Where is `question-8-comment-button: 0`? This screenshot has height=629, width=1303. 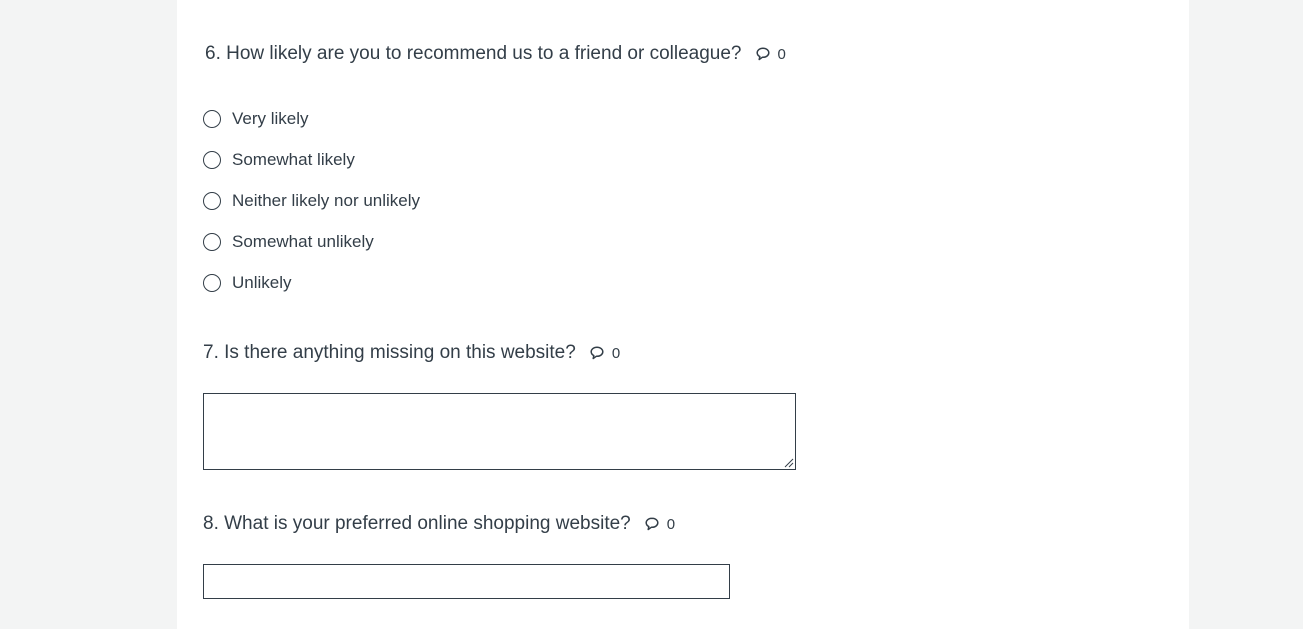
question-8-comment-button: 0 is located at coordinates (659, 524).